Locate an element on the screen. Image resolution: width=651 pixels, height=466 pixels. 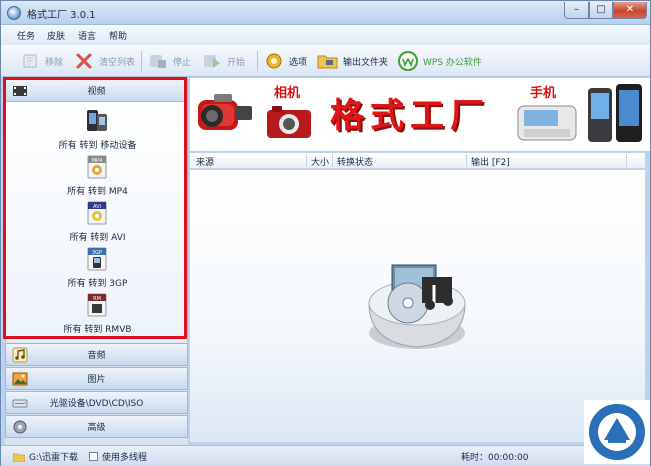
stop-button: 停止 is located at coordinates (169, 61).